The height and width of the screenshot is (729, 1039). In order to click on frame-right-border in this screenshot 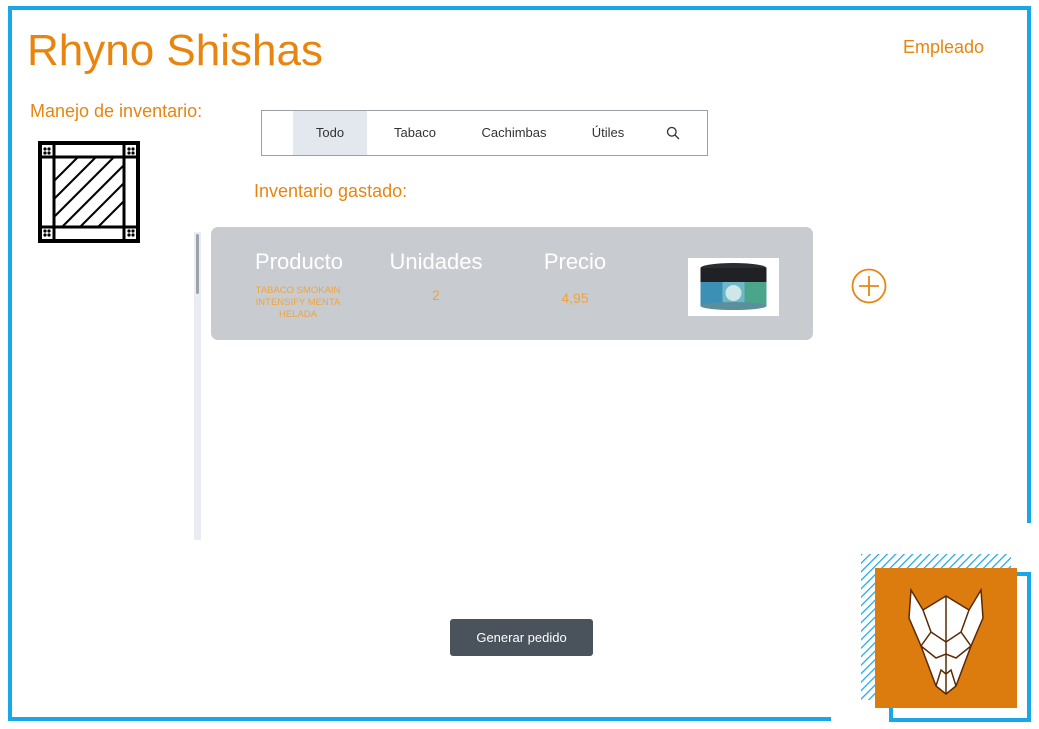, I will do `click(1029, 264)`.